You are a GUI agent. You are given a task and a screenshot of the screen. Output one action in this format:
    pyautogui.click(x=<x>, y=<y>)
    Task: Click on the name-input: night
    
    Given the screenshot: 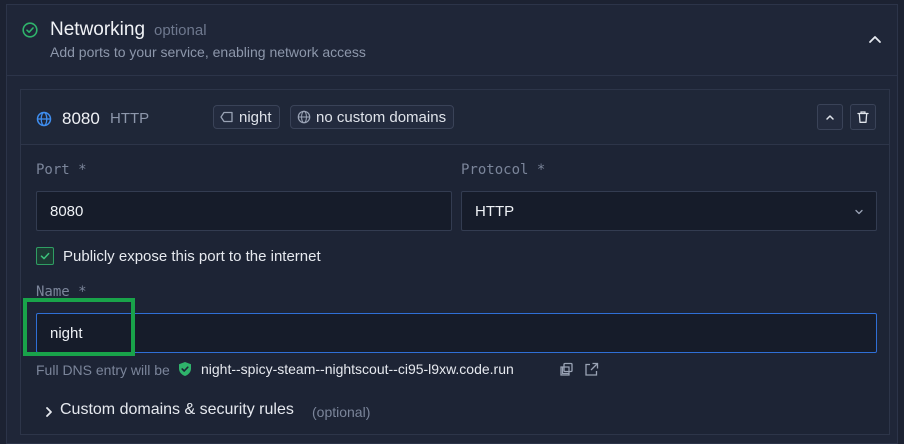 What is the action you would take?
    pyautogui.click(x=456, y=333)
    